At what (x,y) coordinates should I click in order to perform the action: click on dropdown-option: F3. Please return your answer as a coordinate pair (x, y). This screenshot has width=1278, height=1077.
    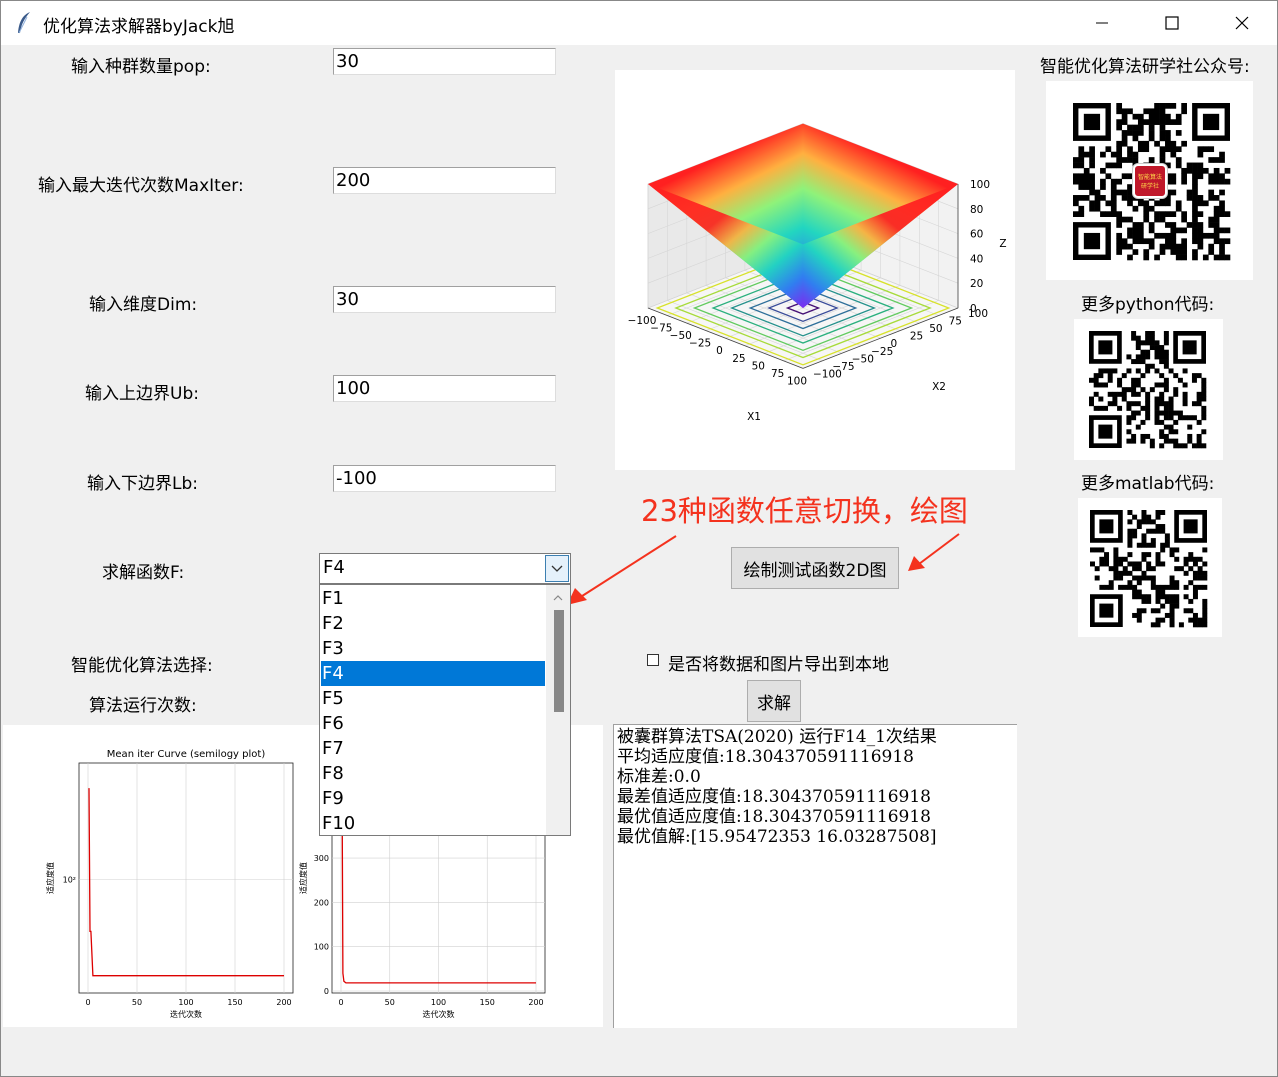
    Looking at the image, I should click on (433, 648).